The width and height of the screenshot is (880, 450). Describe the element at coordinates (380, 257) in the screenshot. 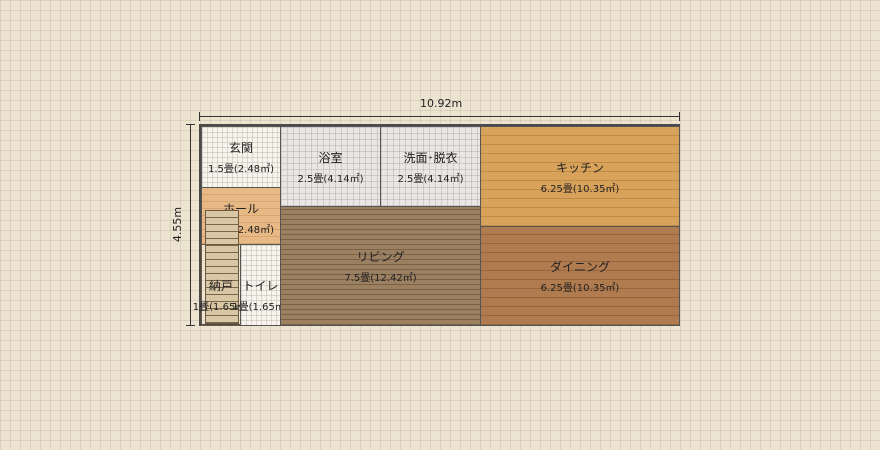

I see `room-name: リビング` at that location.